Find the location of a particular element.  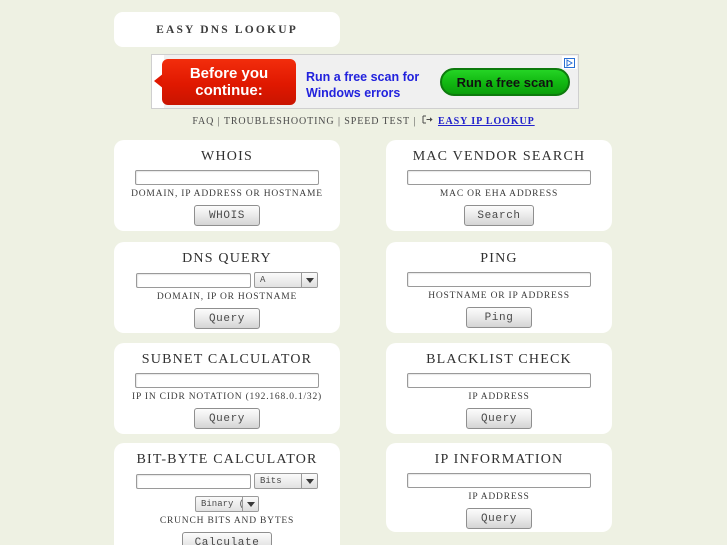

panel-ping-input-row is located at coordinates (499, 279).